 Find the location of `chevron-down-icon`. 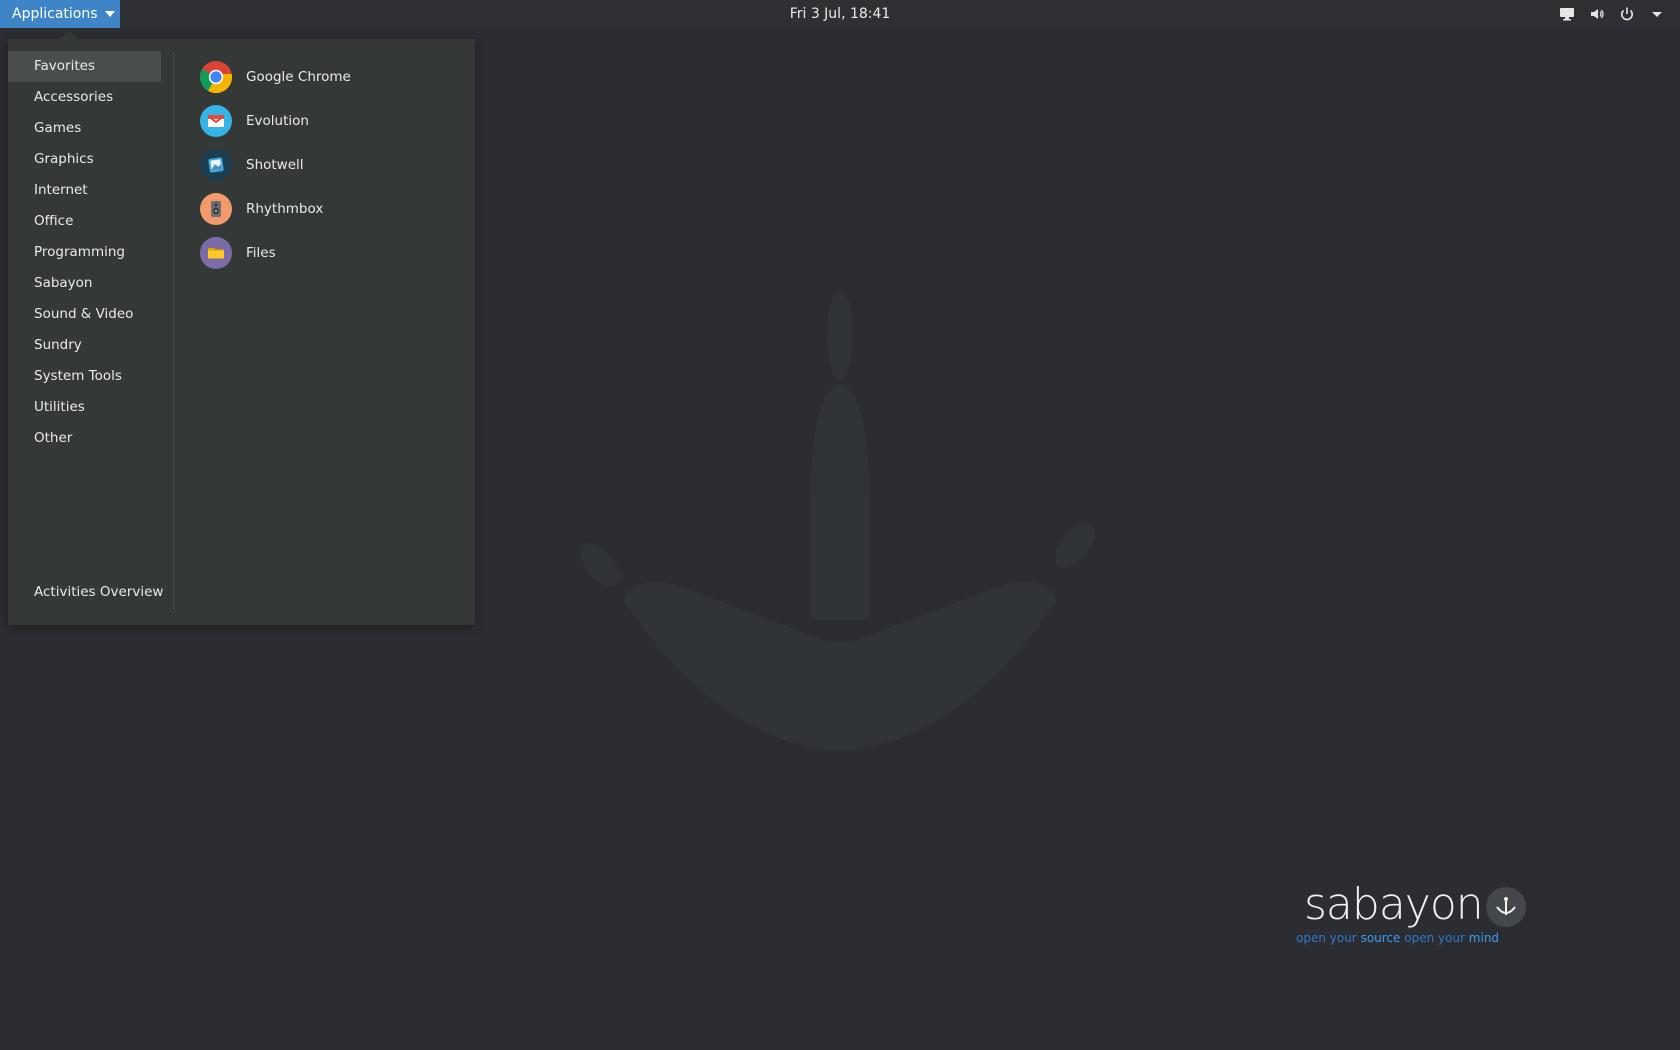

chevron-down-icon is located at coordinates (1657, 14).